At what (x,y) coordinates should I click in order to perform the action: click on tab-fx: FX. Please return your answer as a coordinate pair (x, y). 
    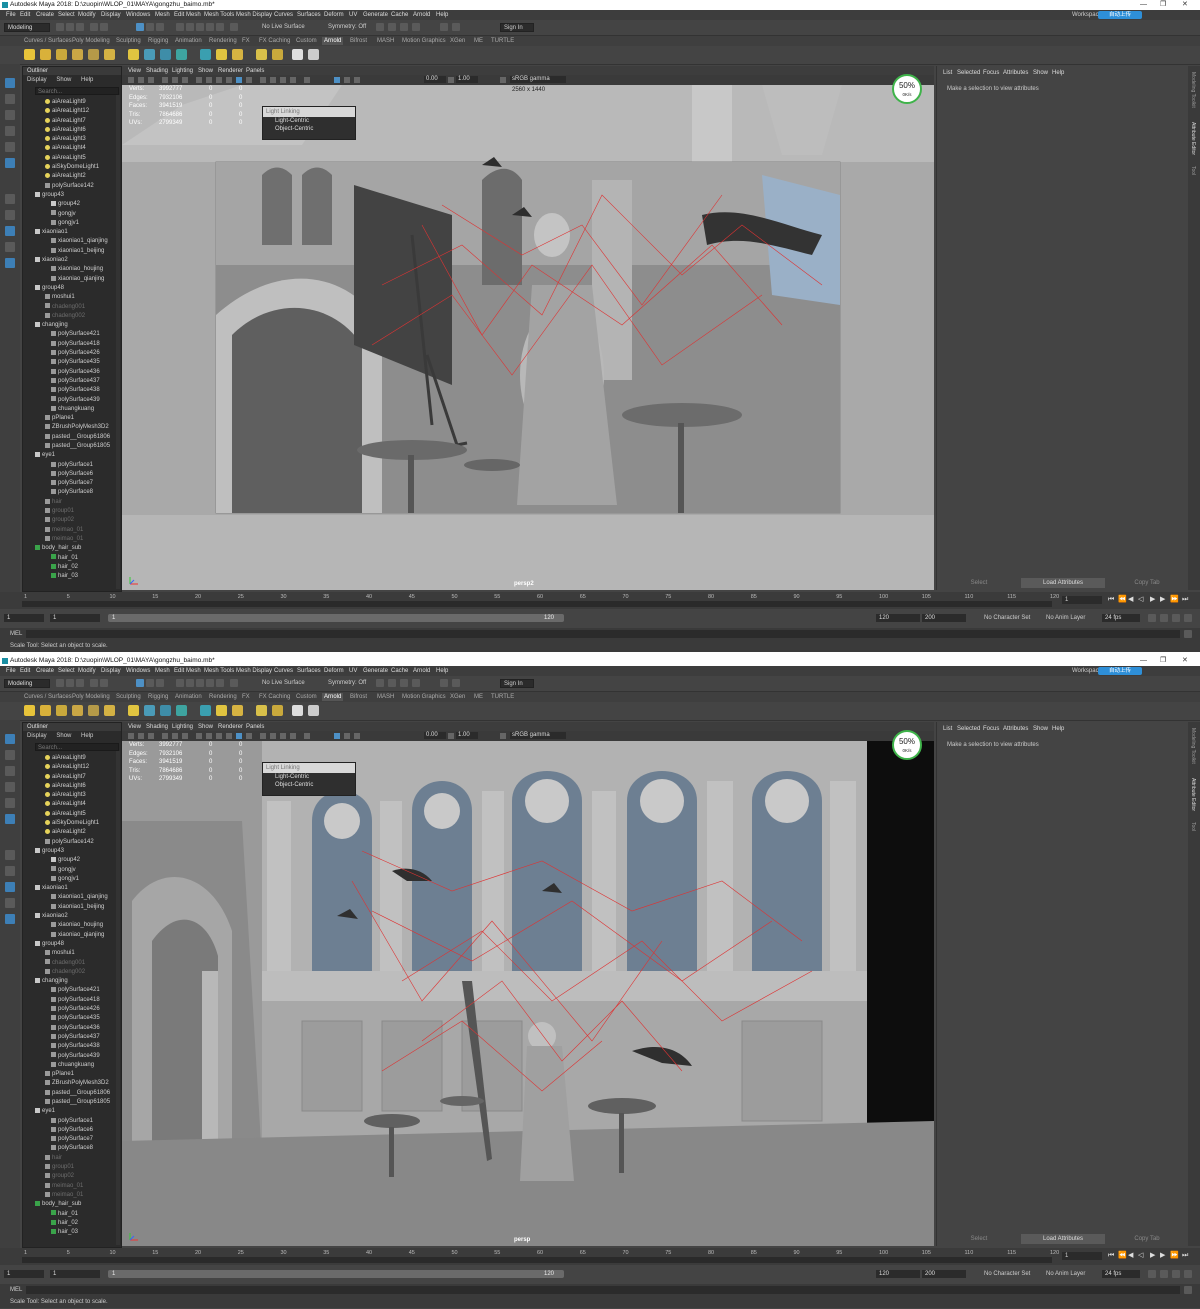
    Looking at the image, I should click on (246, 41).